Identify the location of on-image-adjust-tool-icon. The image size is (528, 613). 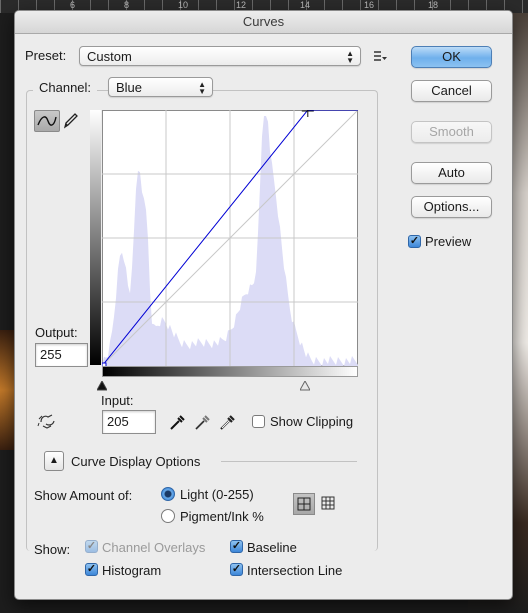
(48, 421).